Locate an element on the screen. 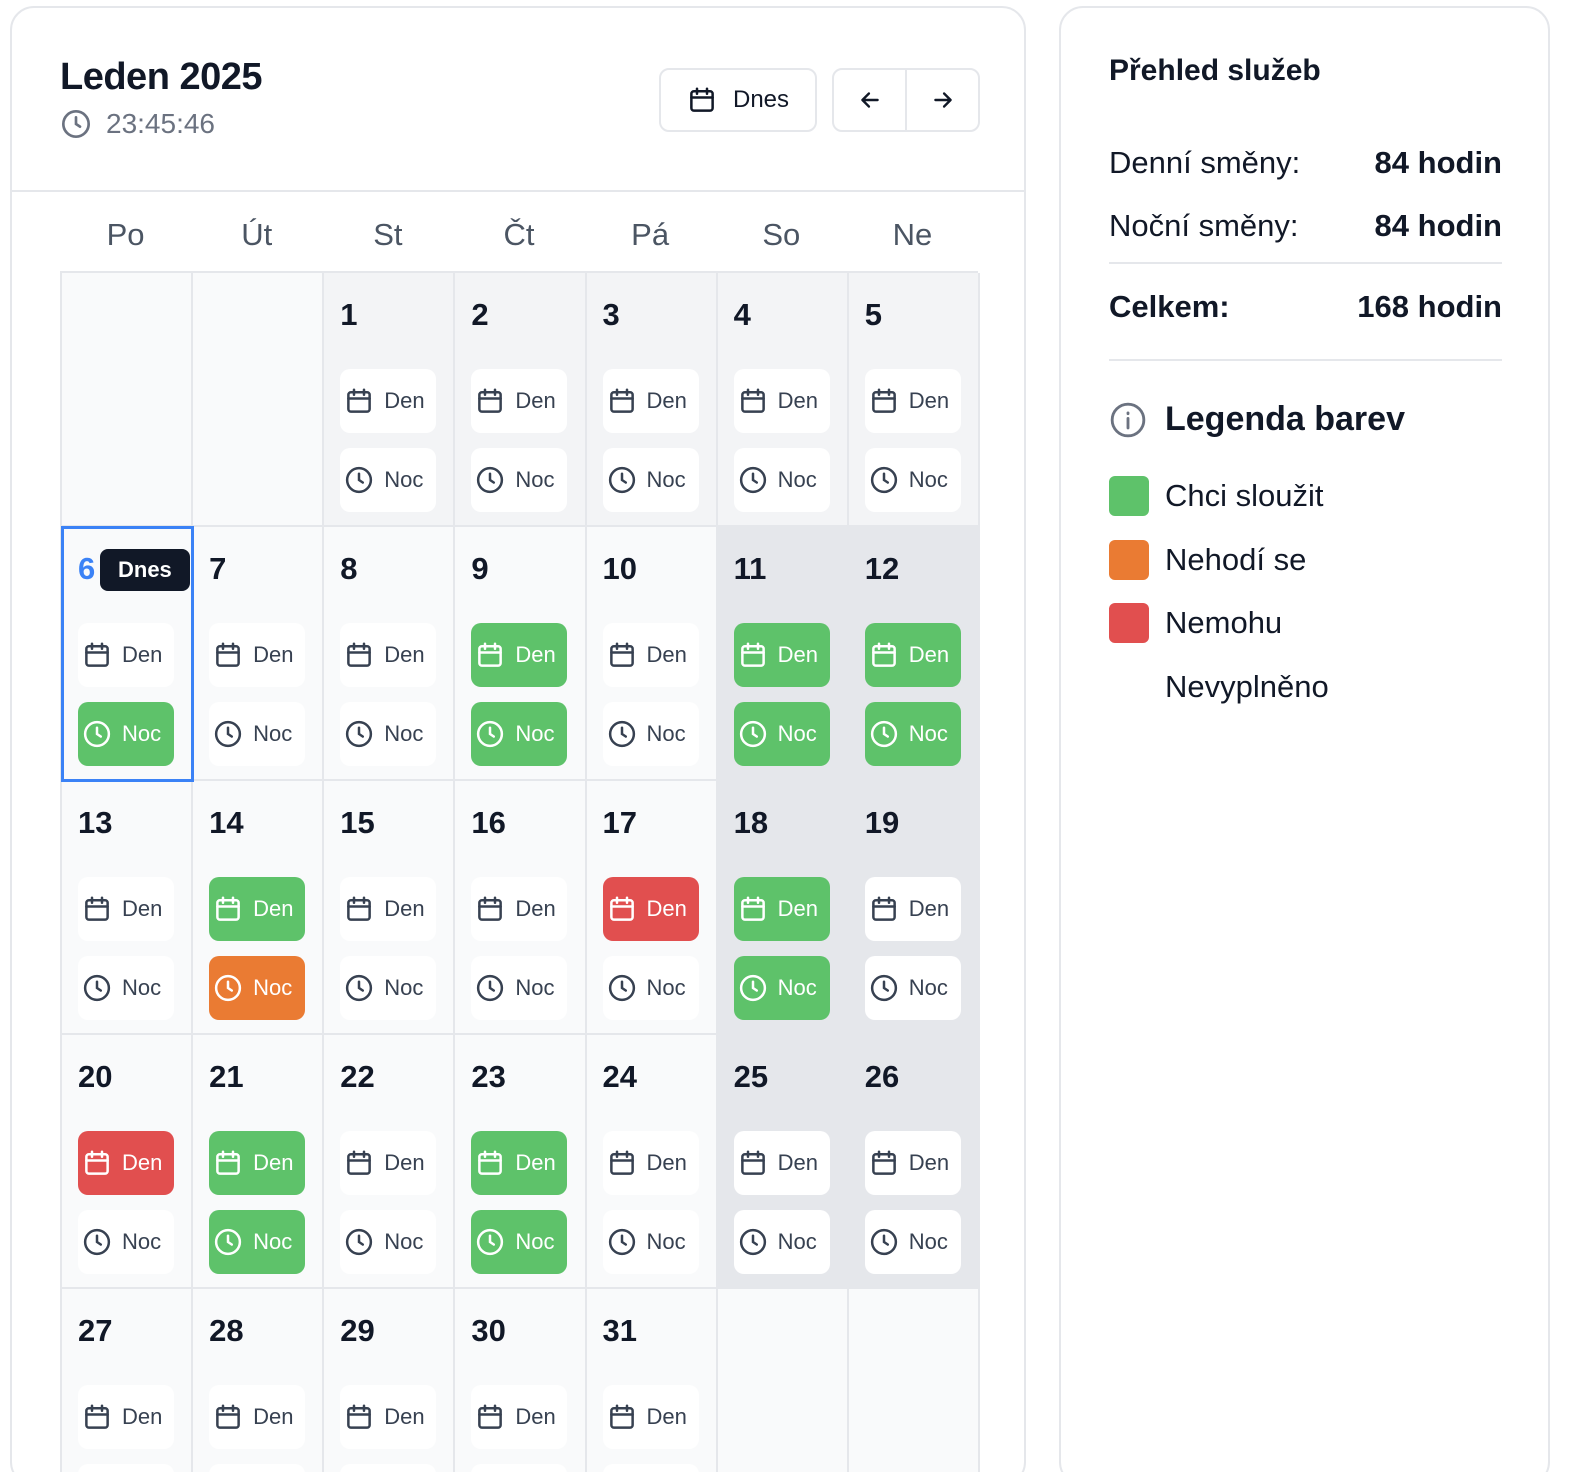  day-number: 12 is located at coordinates (882, 568).